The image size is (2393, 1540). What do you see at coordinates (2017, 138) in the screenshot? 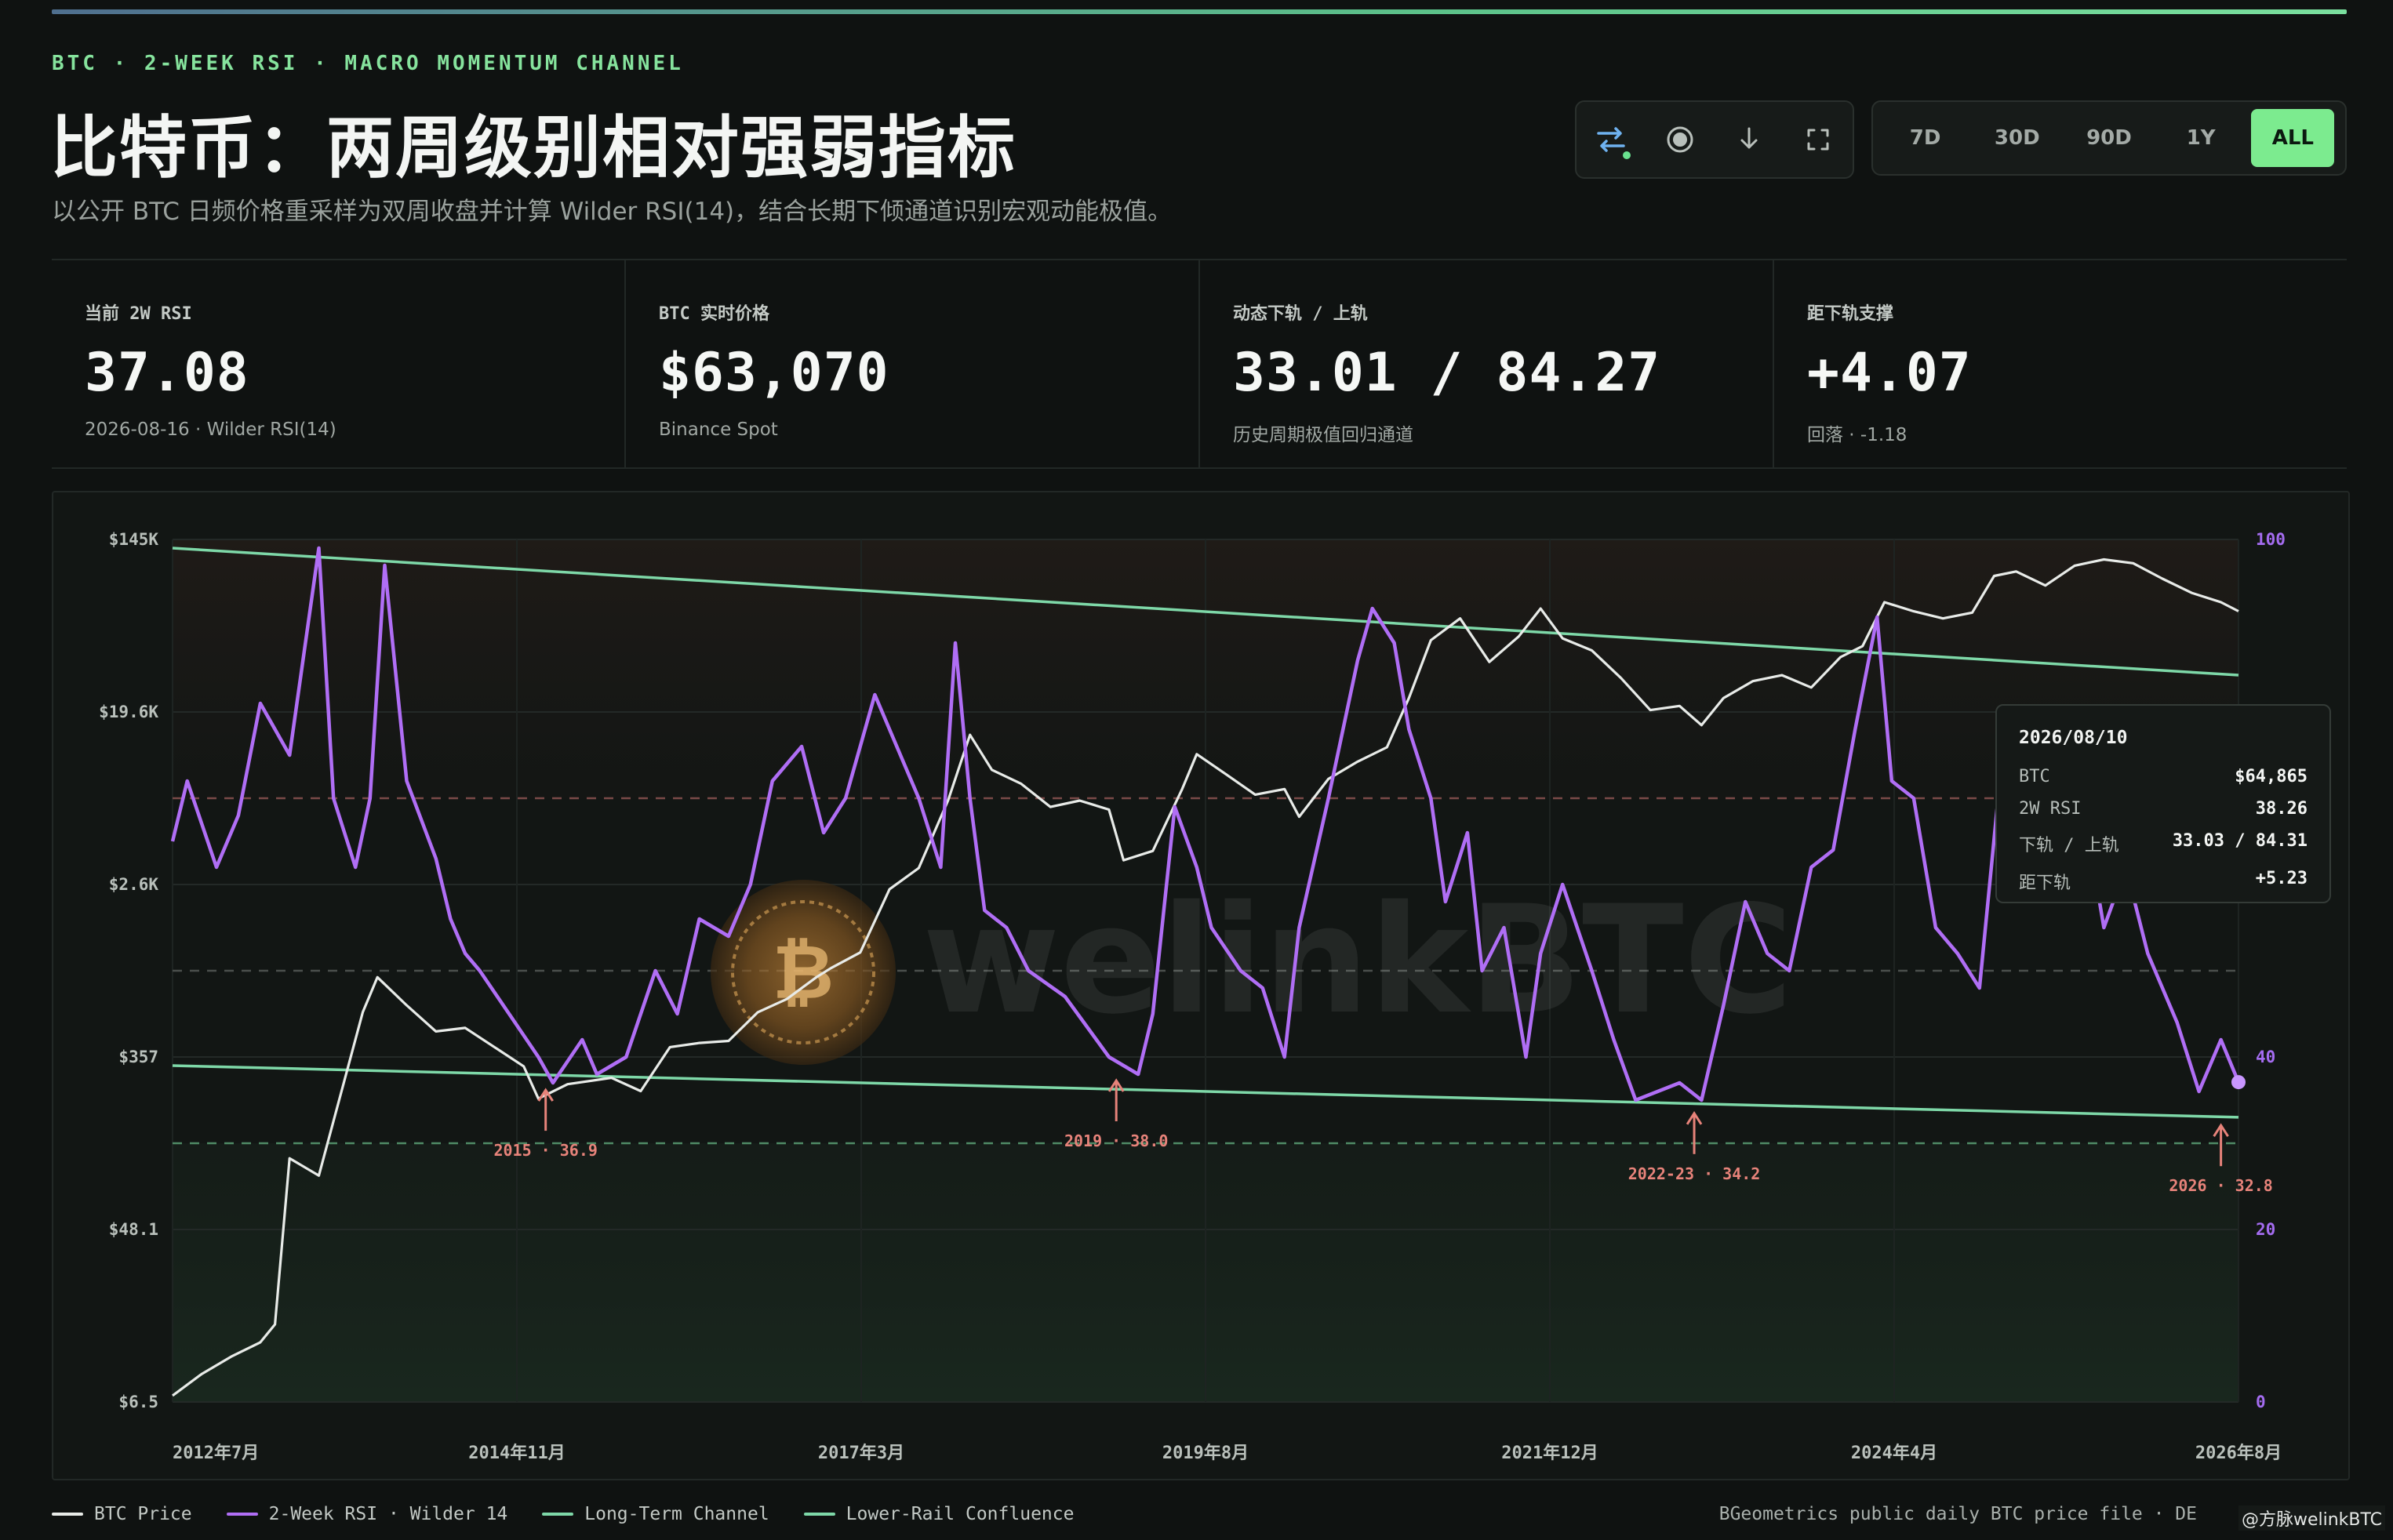
I see `range-button-30d: 30D` at bounding box center [2017, 138].